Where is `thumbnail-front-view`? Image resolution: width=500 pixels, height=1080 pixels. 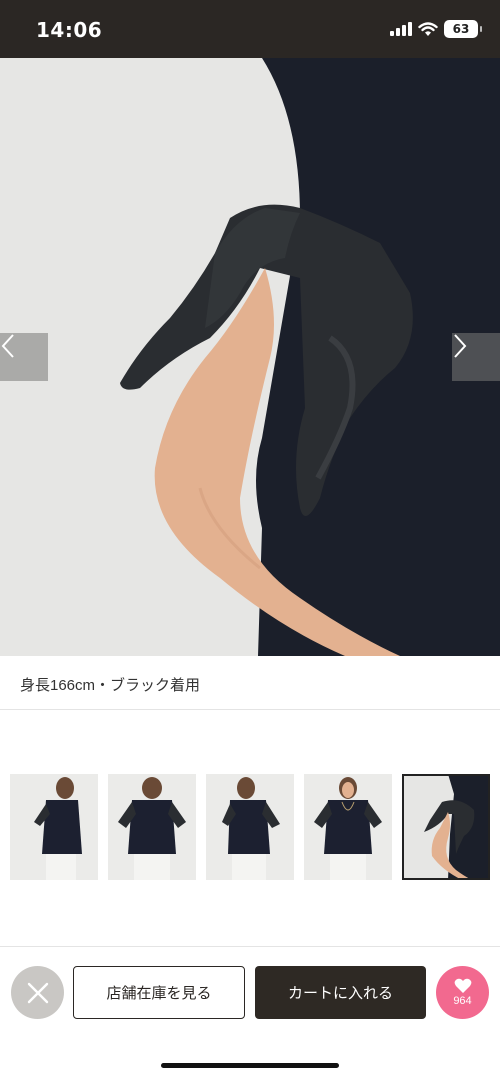 thumbnail-front-view is located at coordinates (348, 827).